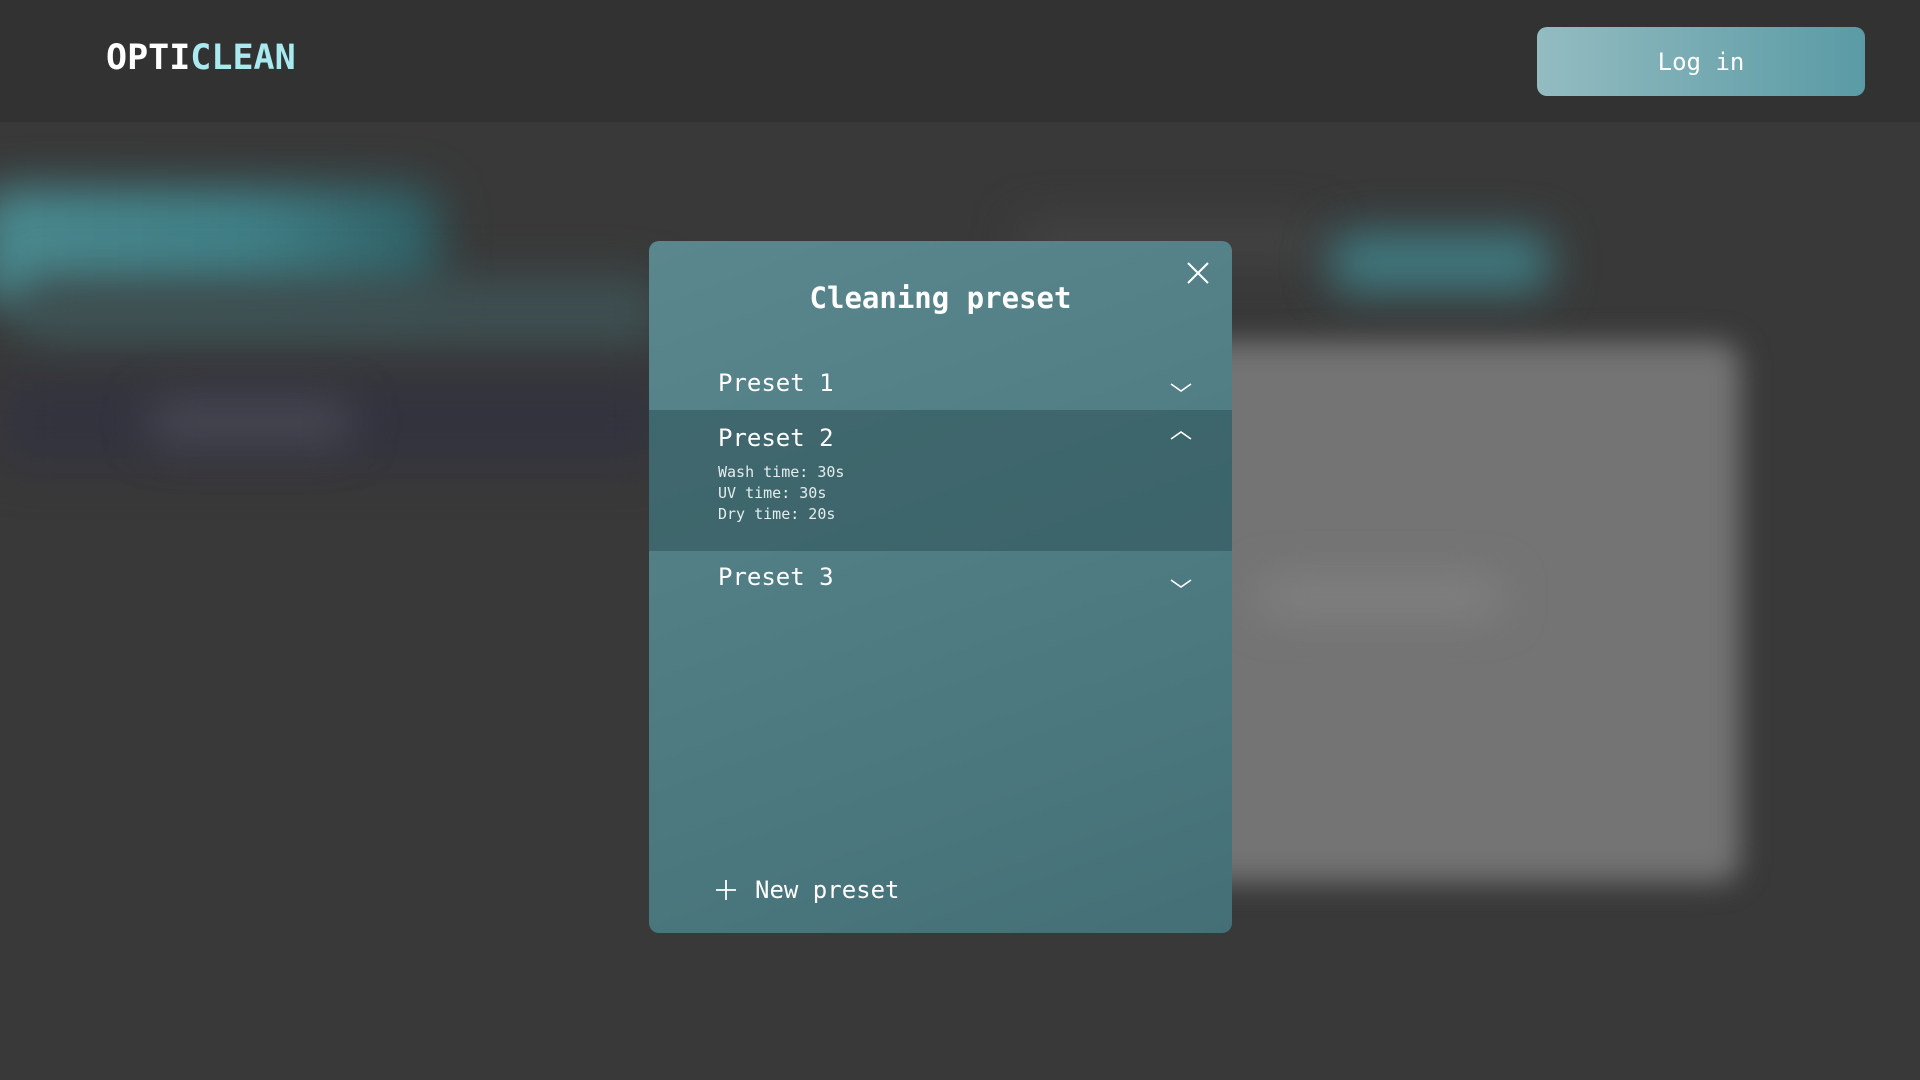 This screenshot has height=1080, width=1920. Describe the element at coordinates (340, 312) in the screenshot. I see `blurred-subtitle` at that location.